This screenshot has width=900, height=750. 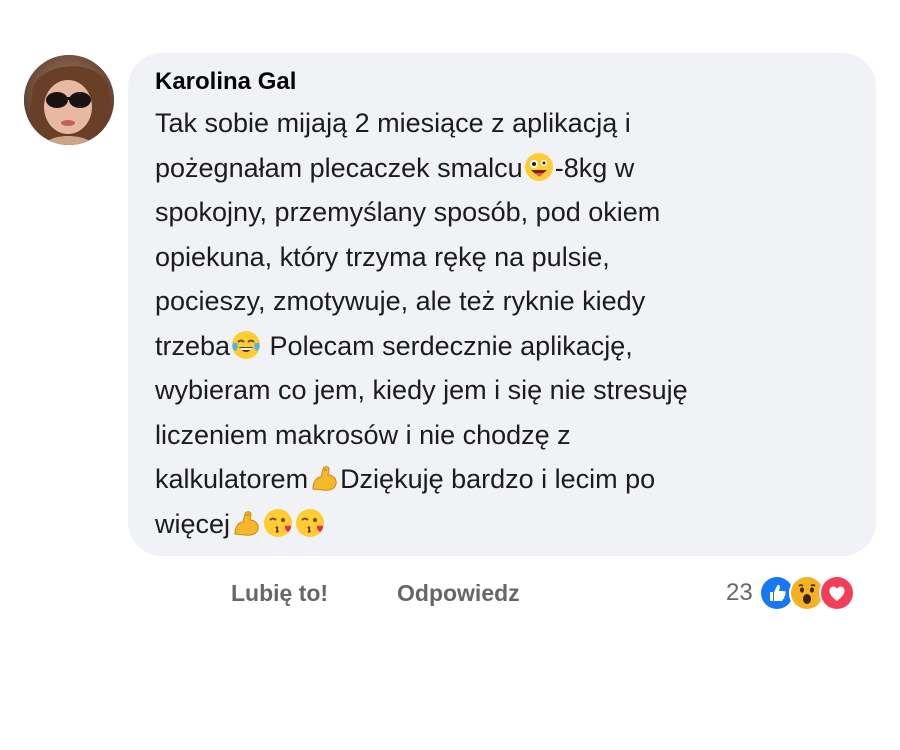 I want to click on zany-face-emoji, so click(x=539, y=167).